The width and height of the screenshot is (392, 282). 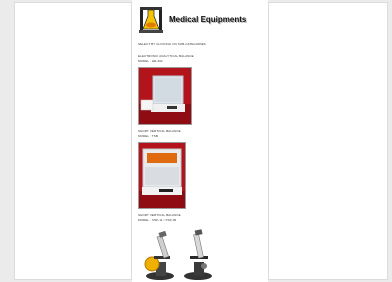 What do you see at coordinates (151, 19) in the screenshot?
I see `chemistry-flask-logo-icon` at bounding box center [151, 19].